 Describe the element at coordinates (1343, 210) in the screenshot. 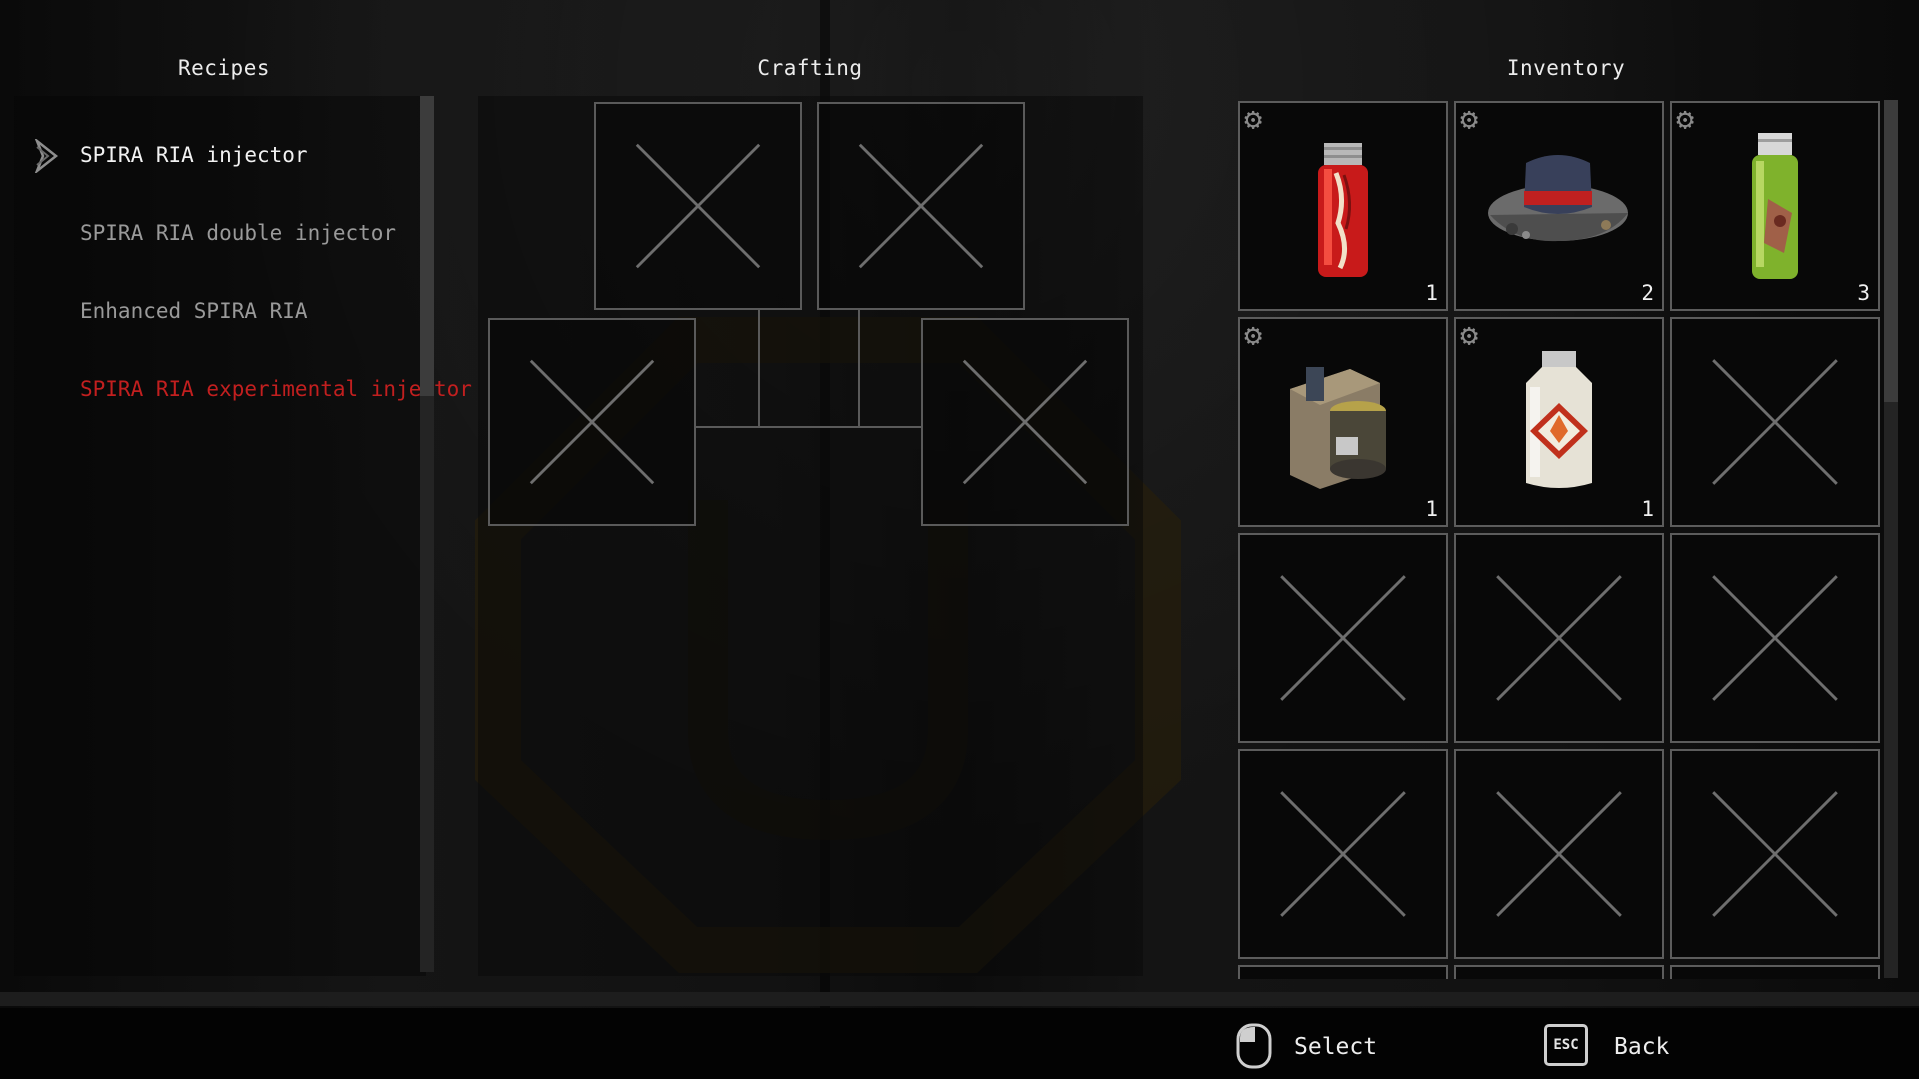

I see `red-vial-icon` at that location.